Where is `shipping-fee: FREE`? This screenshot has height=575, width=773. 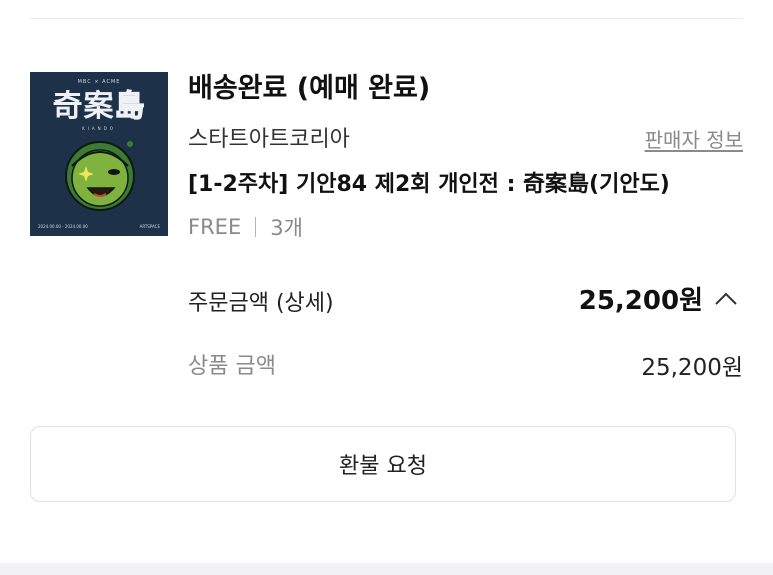
shipping-fee: FREE is located at coordinates (215, 227).